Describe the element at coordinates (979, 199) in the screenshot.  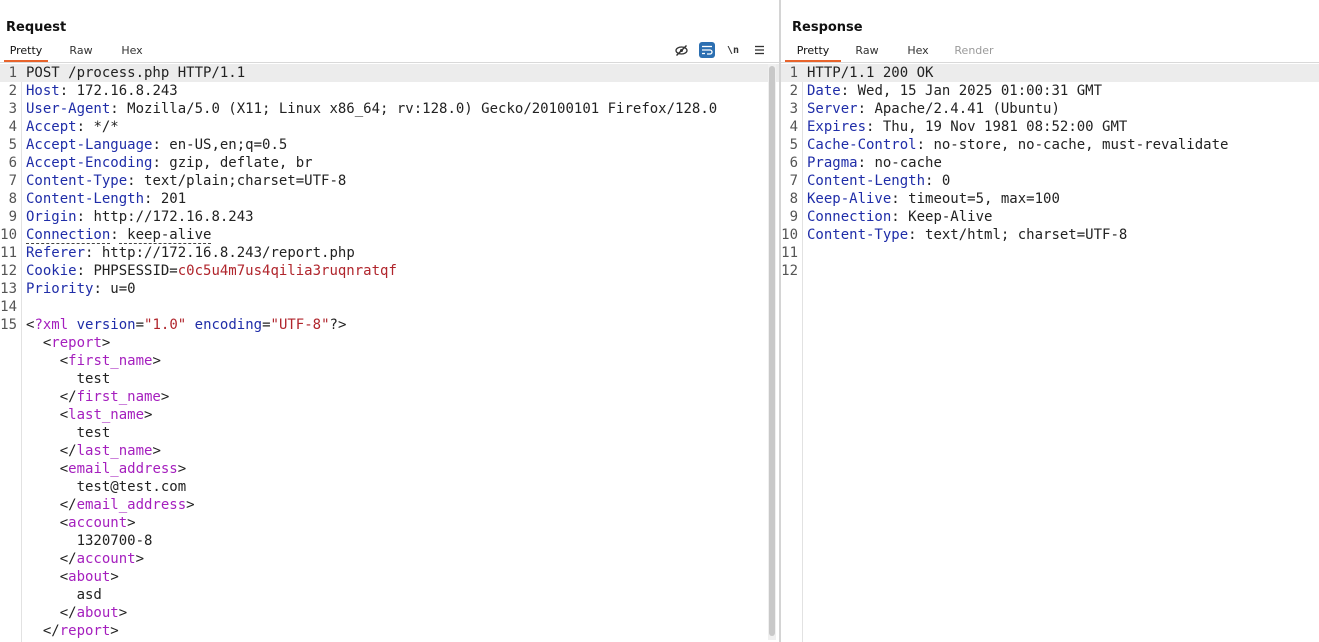
I see `header-value: timeout=5, max=100` at that location.